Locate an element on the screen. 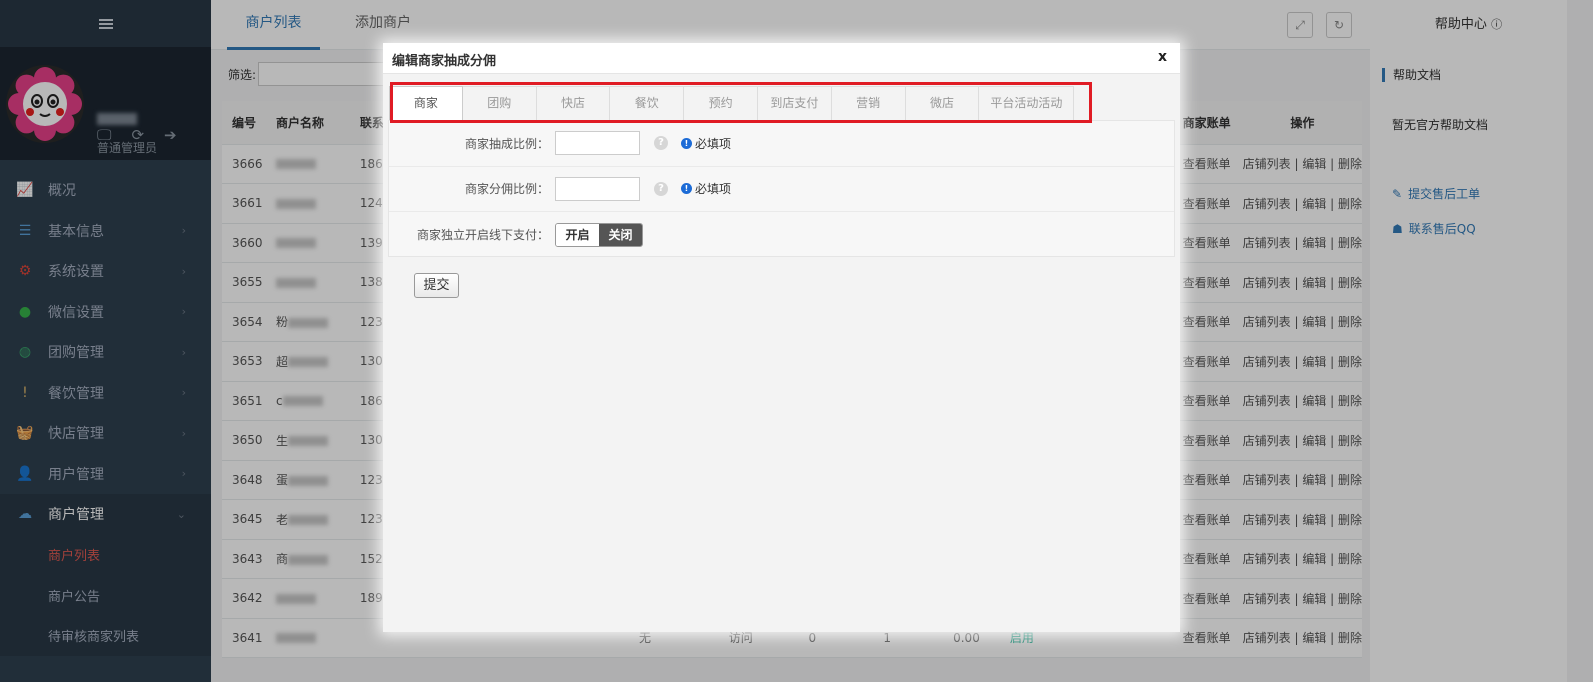  tab-group-buy: 团购 is located at coordinates (499, 103).